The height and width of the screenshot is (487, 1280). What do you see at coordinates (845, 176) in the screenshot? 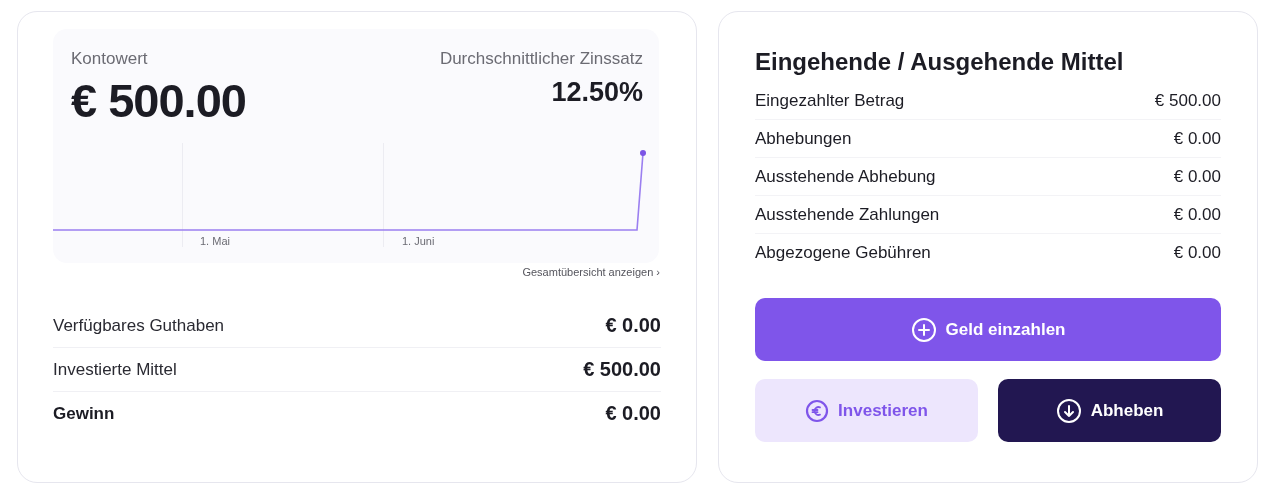
I see `row-label: Ausstehende Abhebung` at bounding box center [845, 176].